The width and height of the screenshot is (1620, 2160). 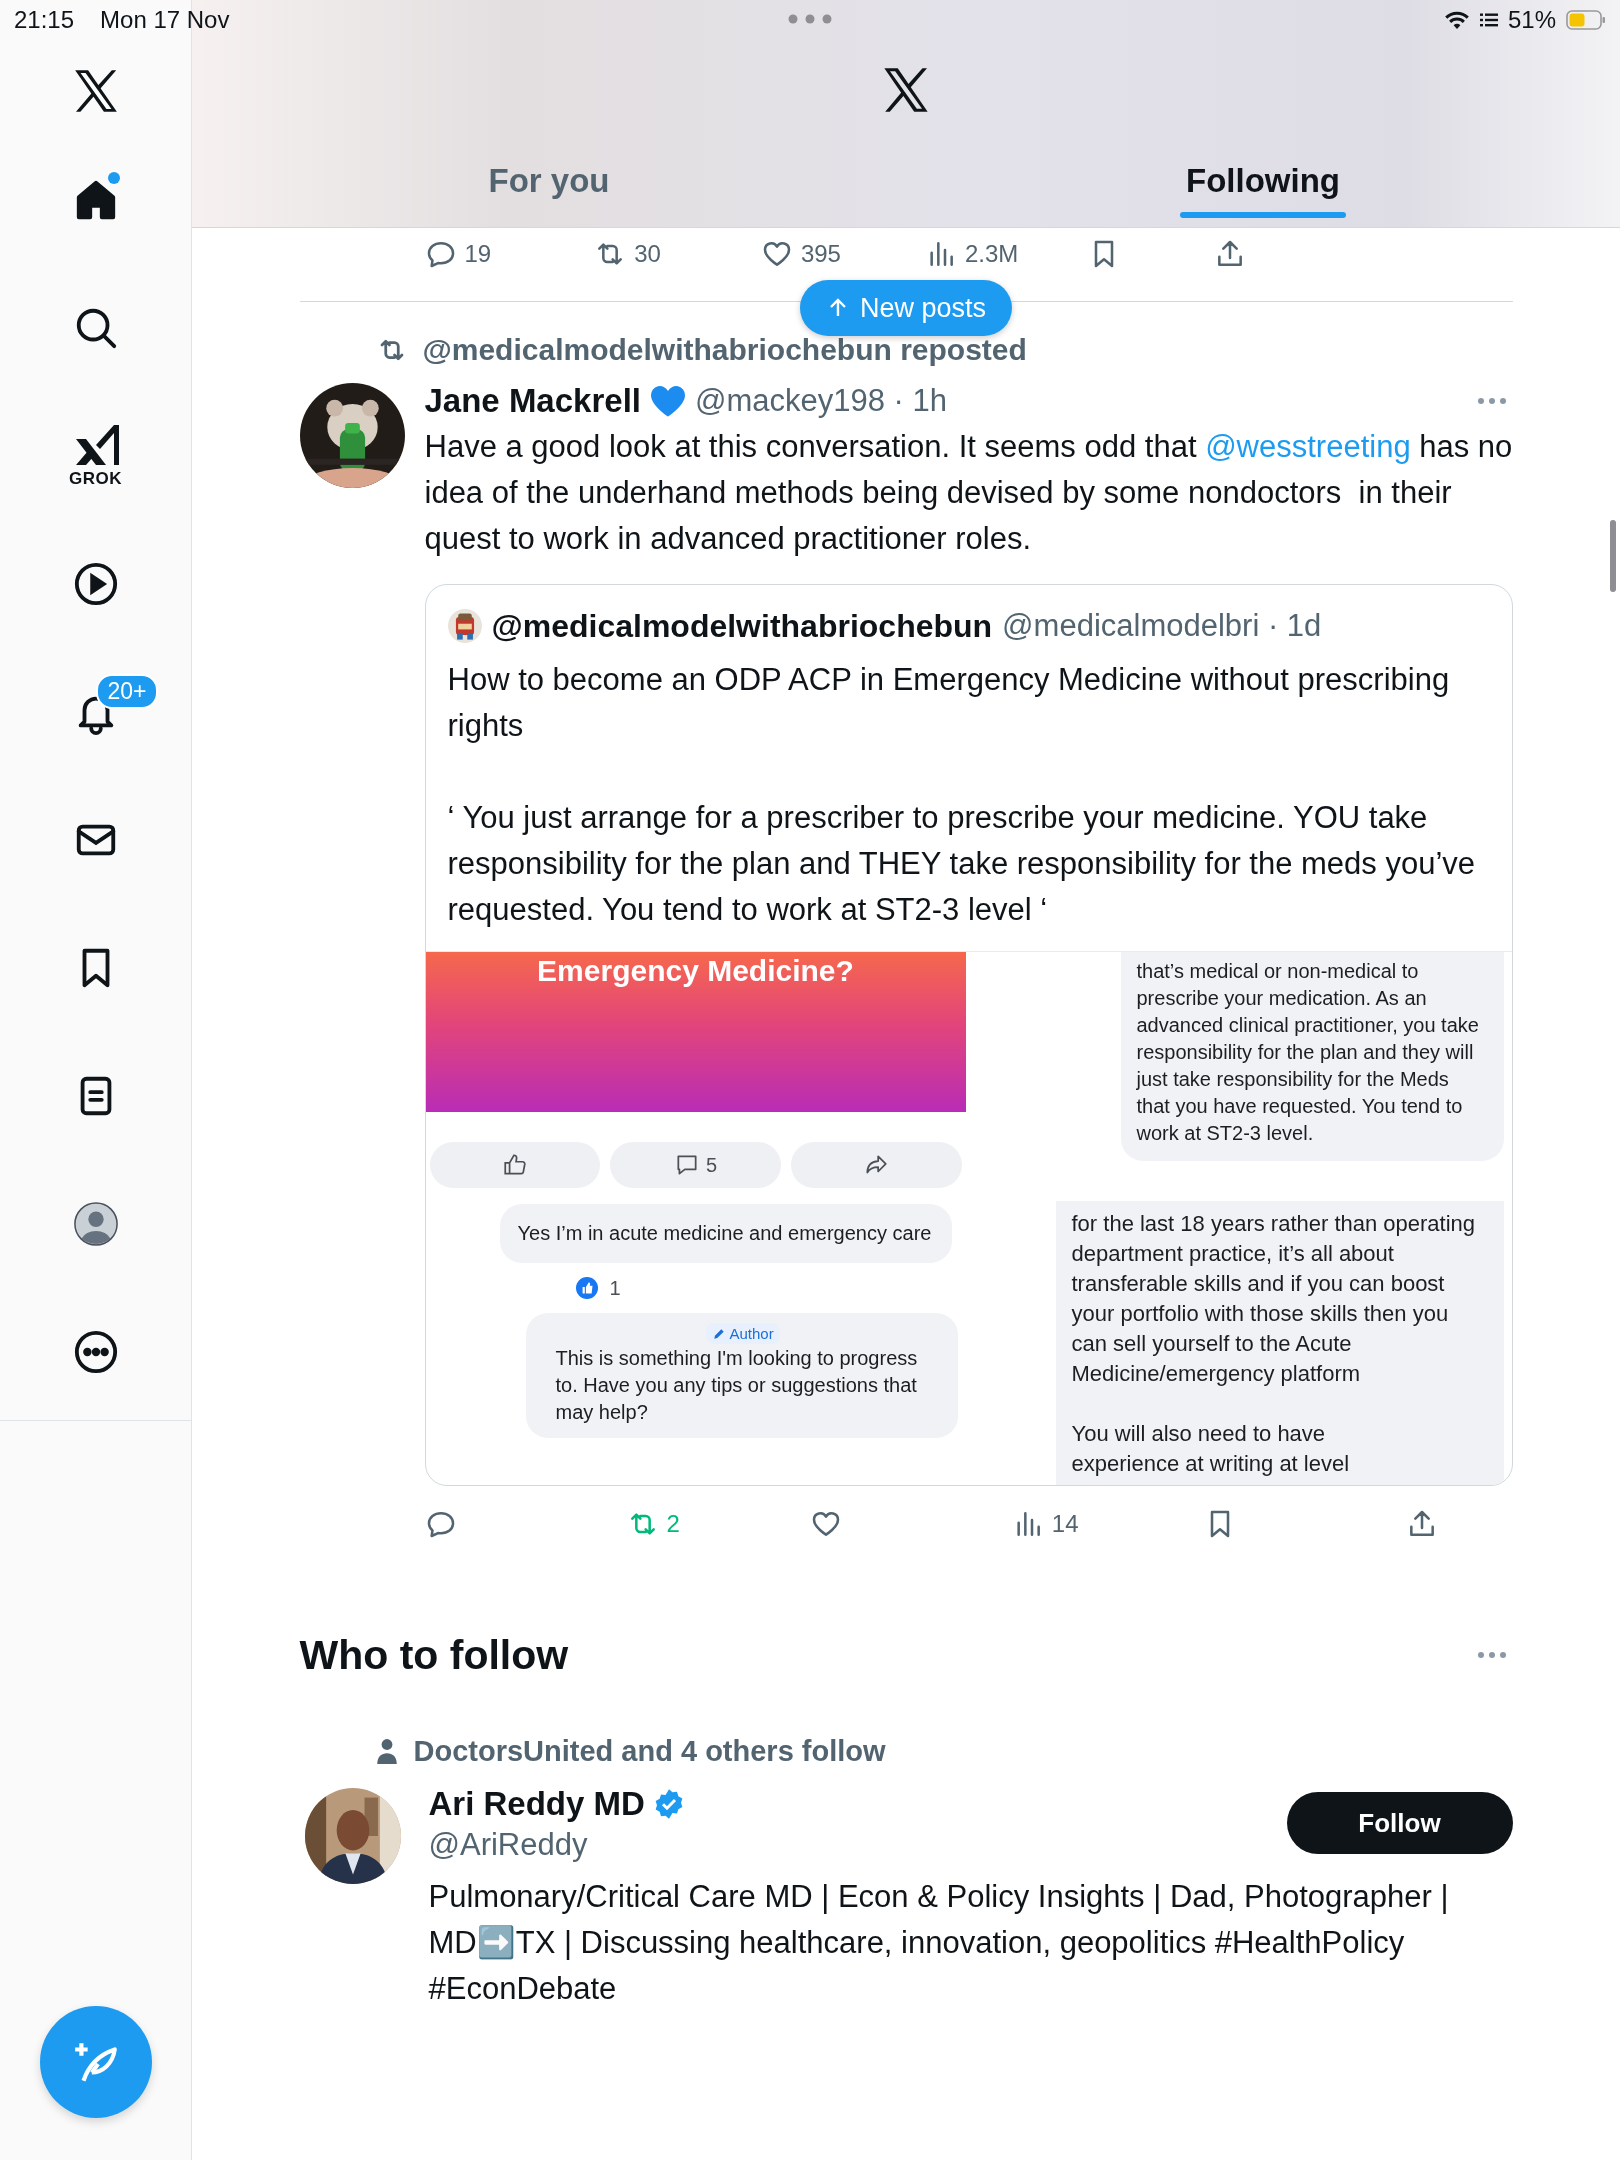 I want to click on banner-title: Emergency Medicine?, so click(x=695, y=971).